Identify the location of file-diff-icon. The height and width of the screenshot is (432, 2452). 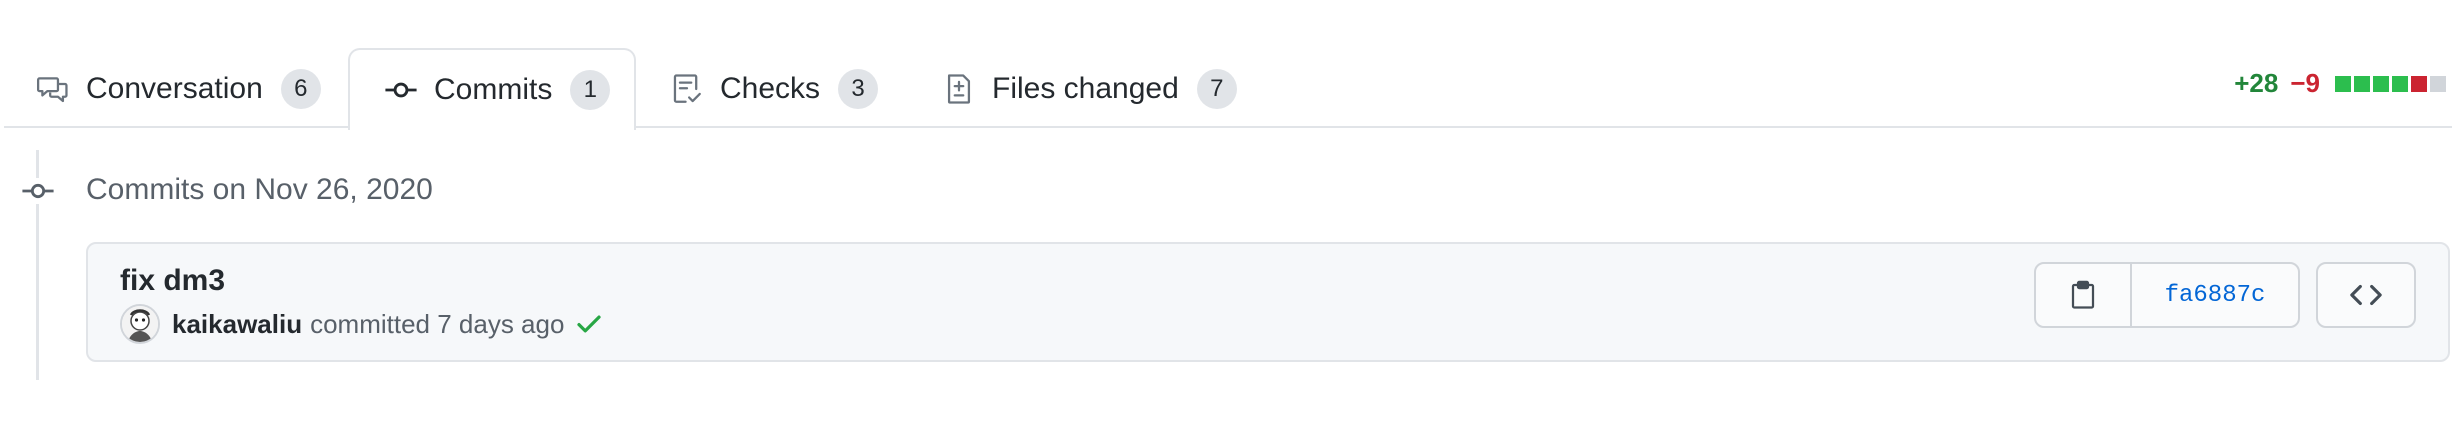
(959, 89).